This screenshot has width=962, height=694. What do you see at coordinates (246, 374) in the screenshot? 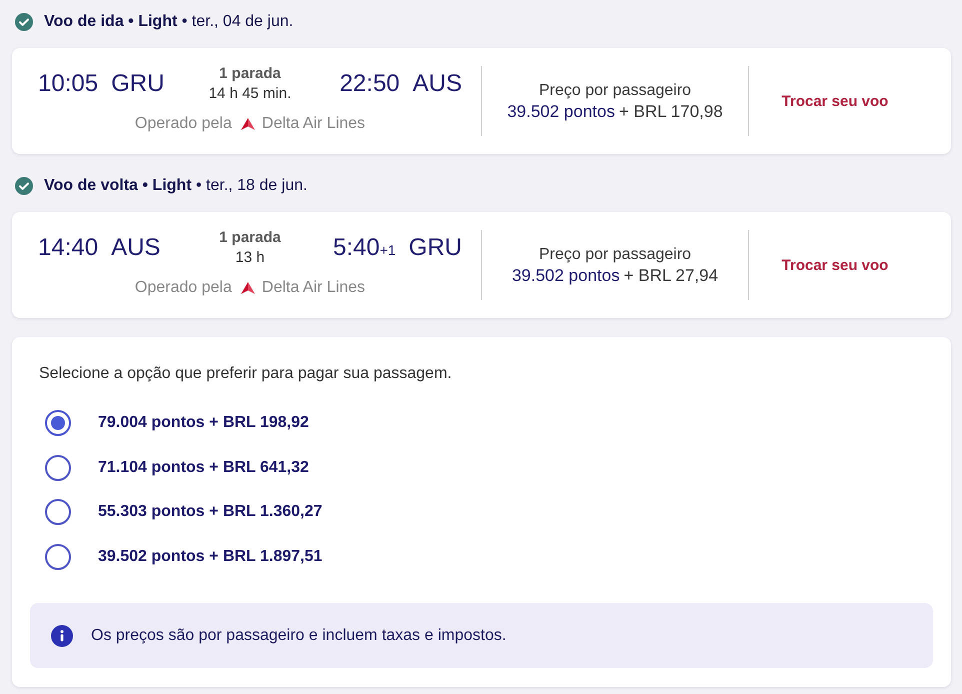
I see `payment-prompt: Selecione a opção que preferir para pagar sua passagem.` at bounding box center [246, 374].